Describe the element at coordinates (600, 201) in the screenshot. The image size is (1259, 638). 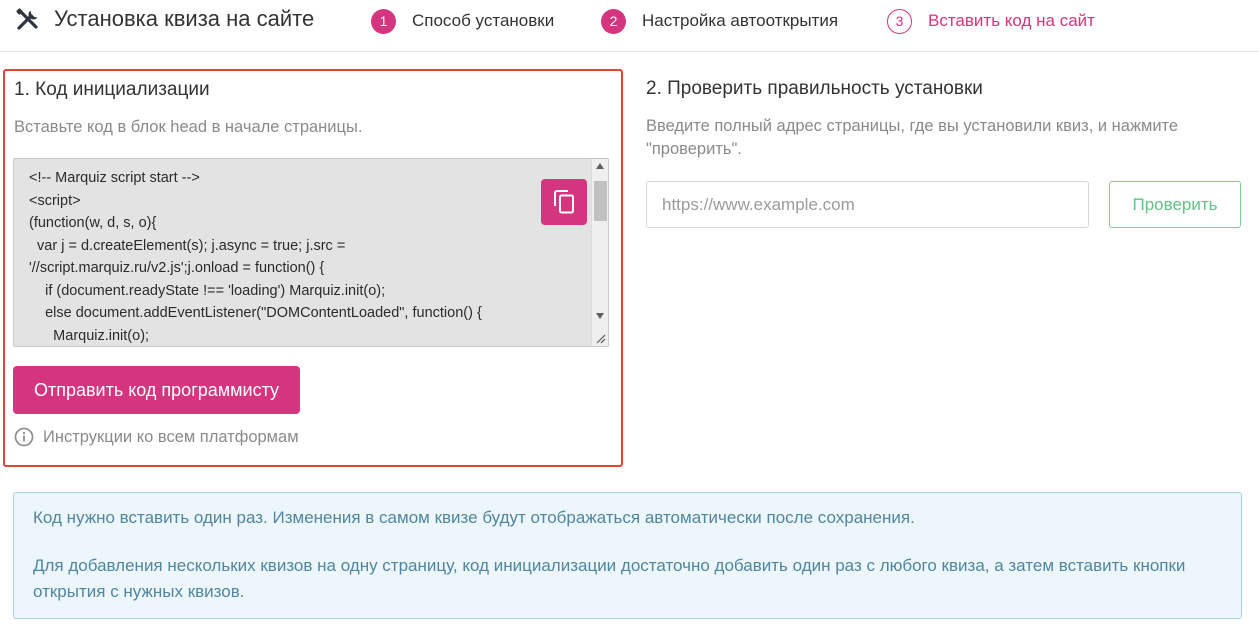
I see `scroll-thumb` at that location.